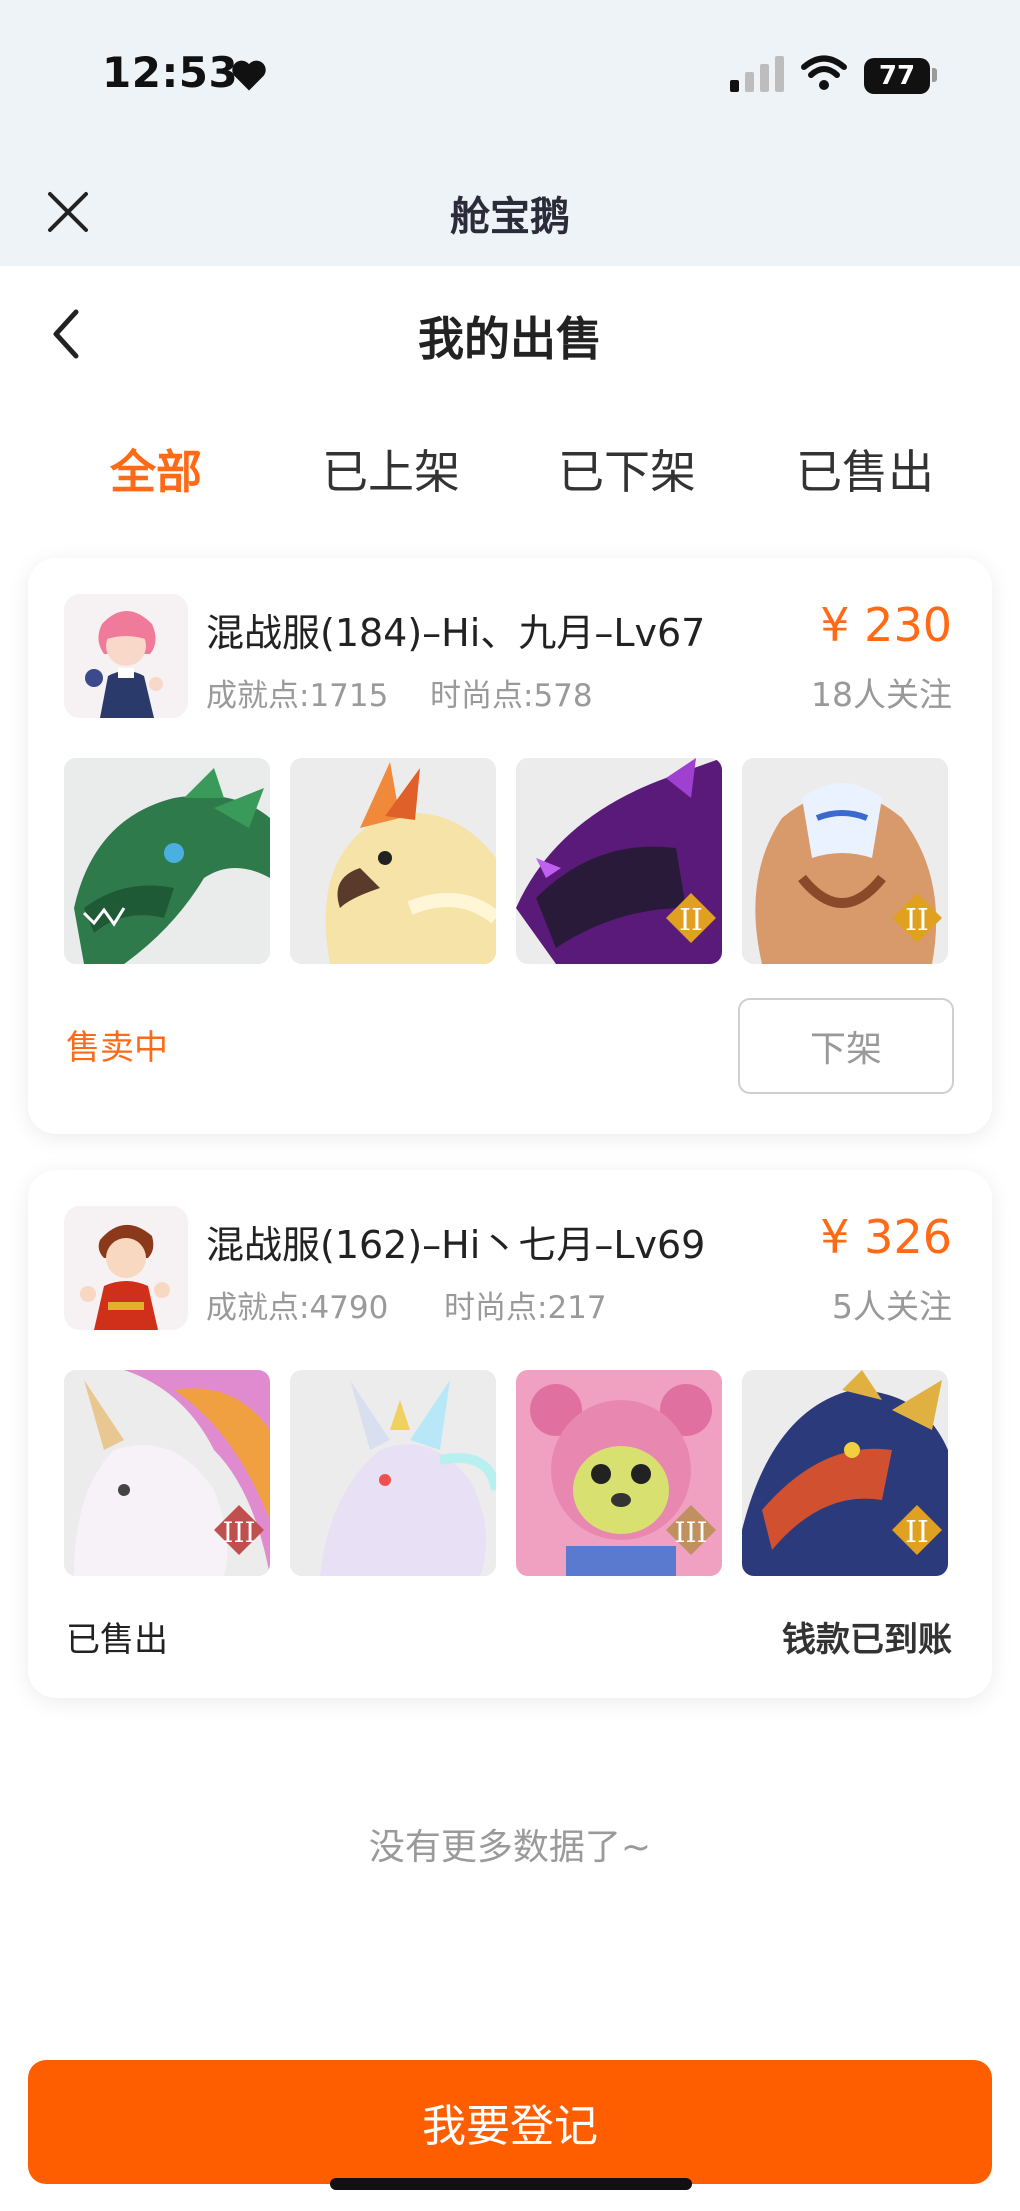 This screenshot has height=2211, width=1020. Describe the element at coordinates (511, 696) in the screenshot. I see `fashion-points: 时尚点:578` at that location.